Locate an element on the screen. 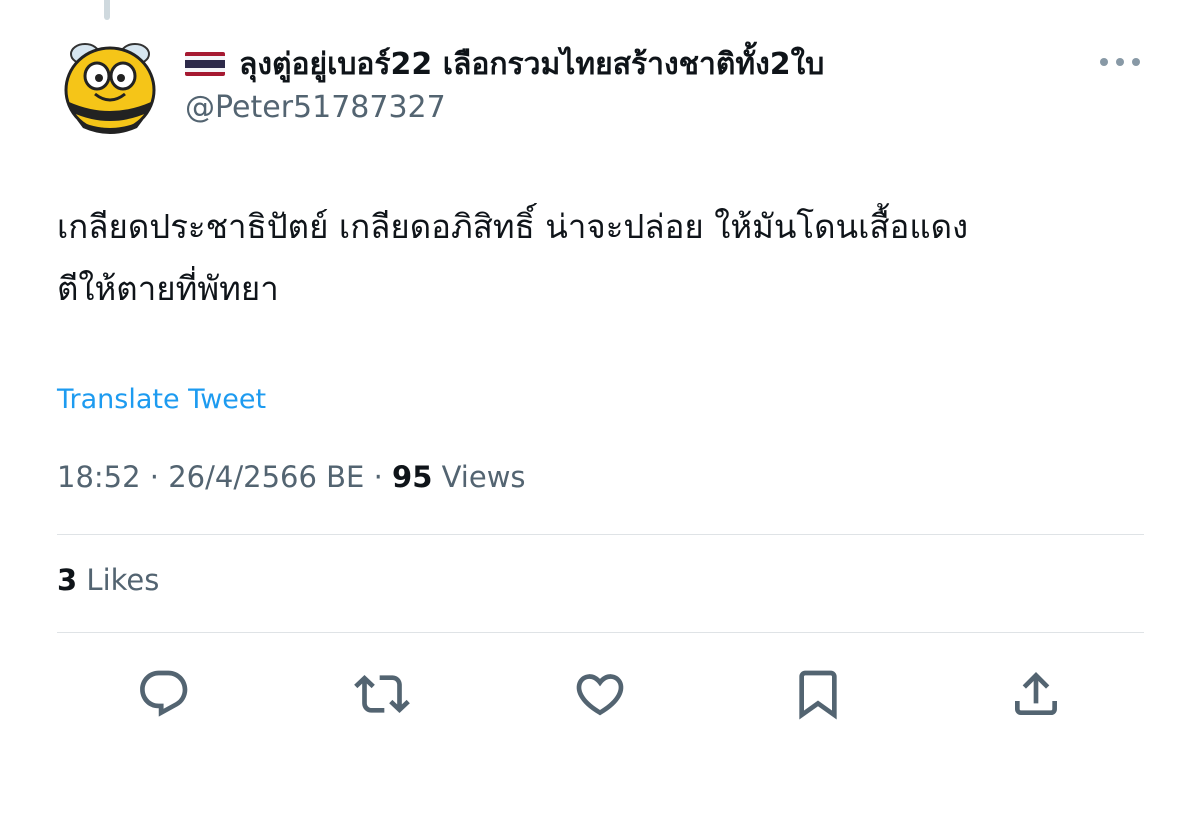 This screenshot has height=833, width=1200. share-icon is located at coordinates (1036, 693).